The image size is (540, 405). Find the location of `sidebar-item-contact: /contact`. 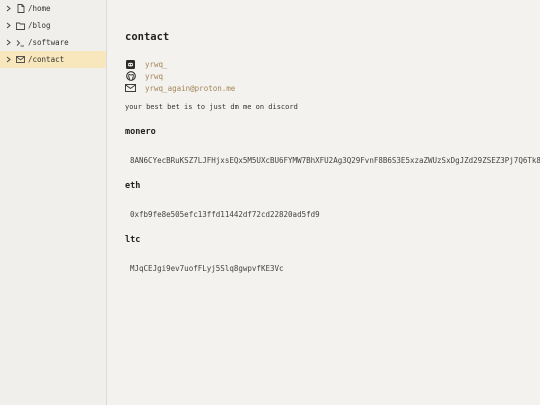

sidebar-item-contact: /contact is located at coordinates (53, 59).